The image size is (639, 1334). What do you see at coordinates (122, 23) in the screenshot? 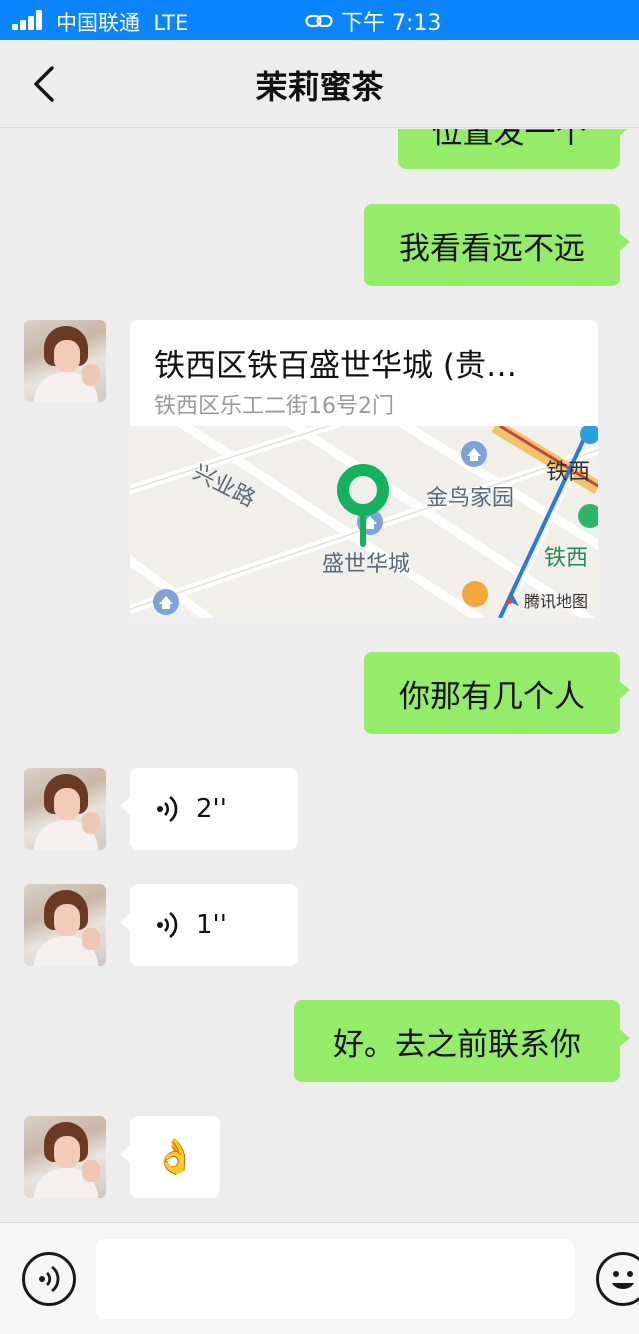
I see `carrier-label: 中国联通 LTE` at bounding box center [122, 23].